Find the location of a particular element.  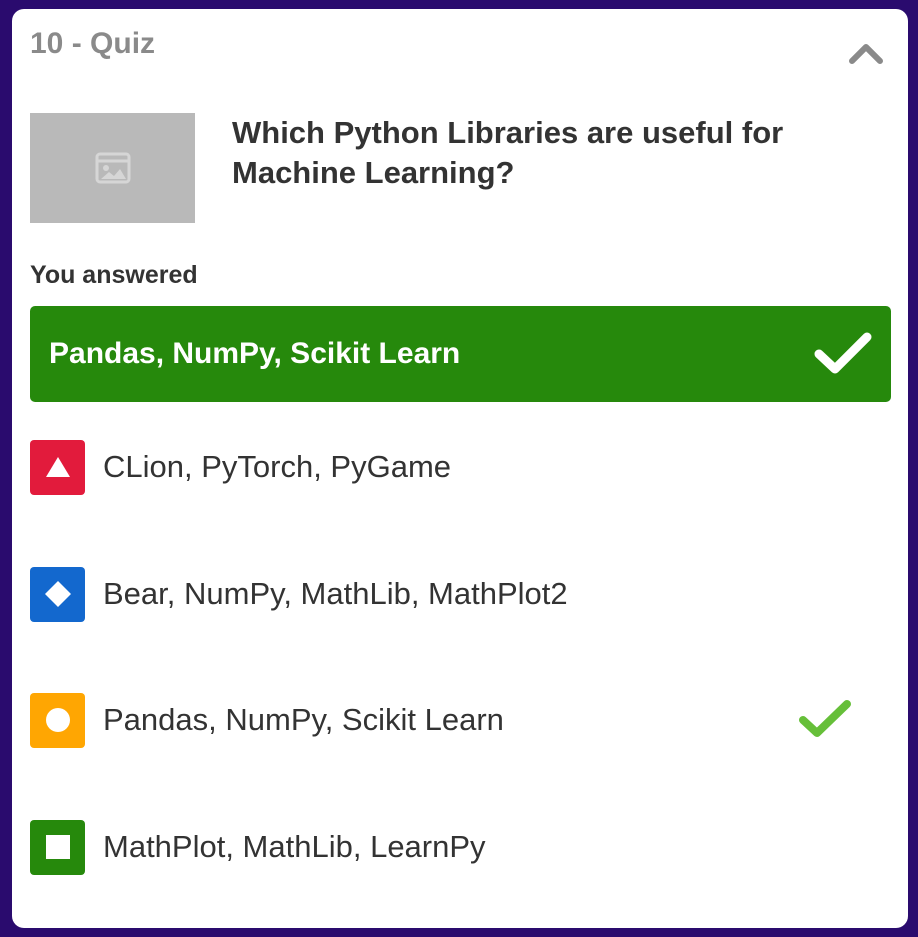

answer-option-diamond: Bear, NumPy, MathLib, MathPlot2 is located at coordinates (460, 594).